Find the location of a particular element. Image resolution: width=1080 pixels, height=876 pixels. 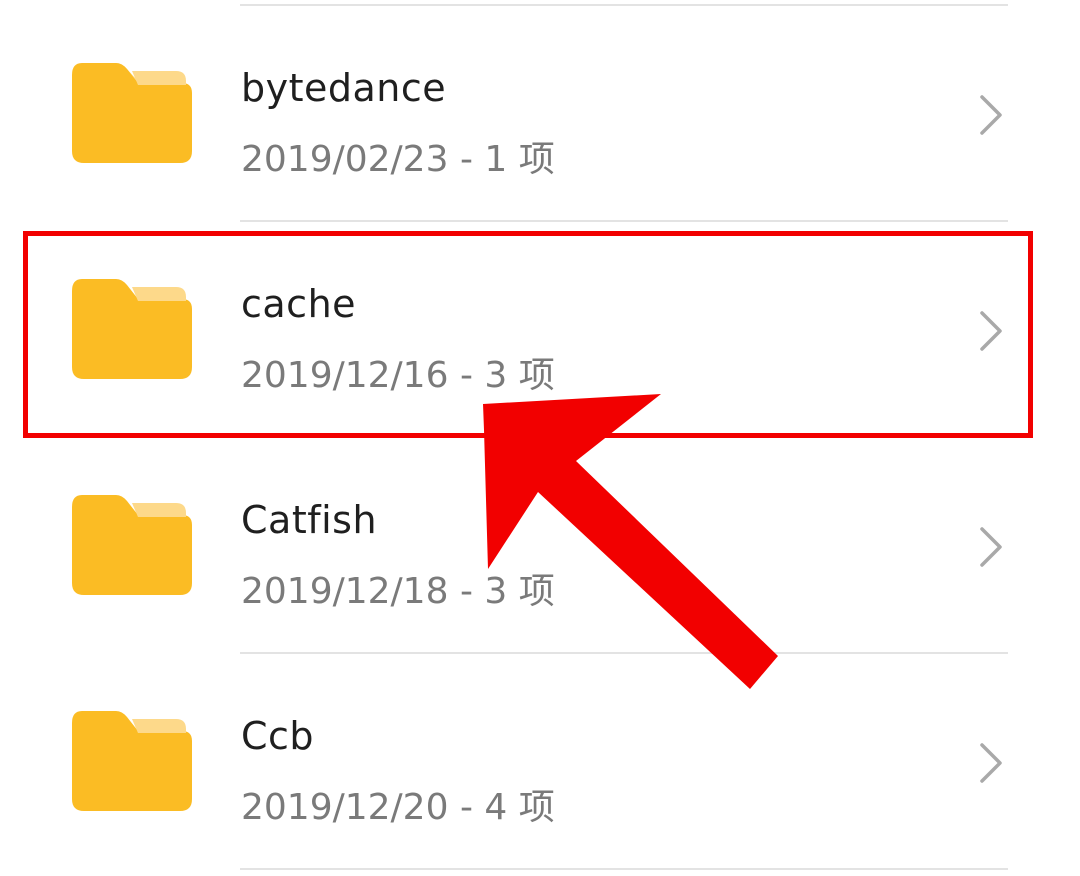

folder-meta: 2019/12/20 - 4 项 is located at coordinates (398, 804).